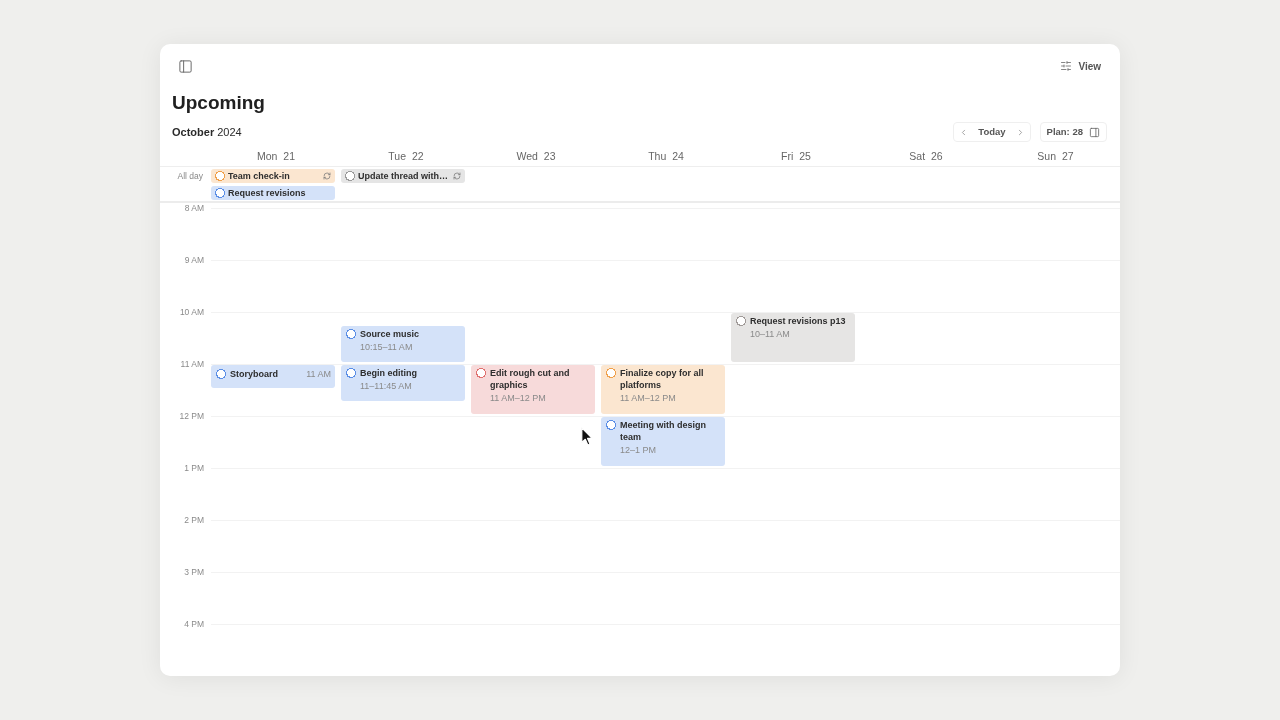 The height and width of the screenshot is (720, 1280). What do you see at coordinates (796, 156) in the screenshot?
I see `day-header: Fri 25` at bounding box center [796, 156].